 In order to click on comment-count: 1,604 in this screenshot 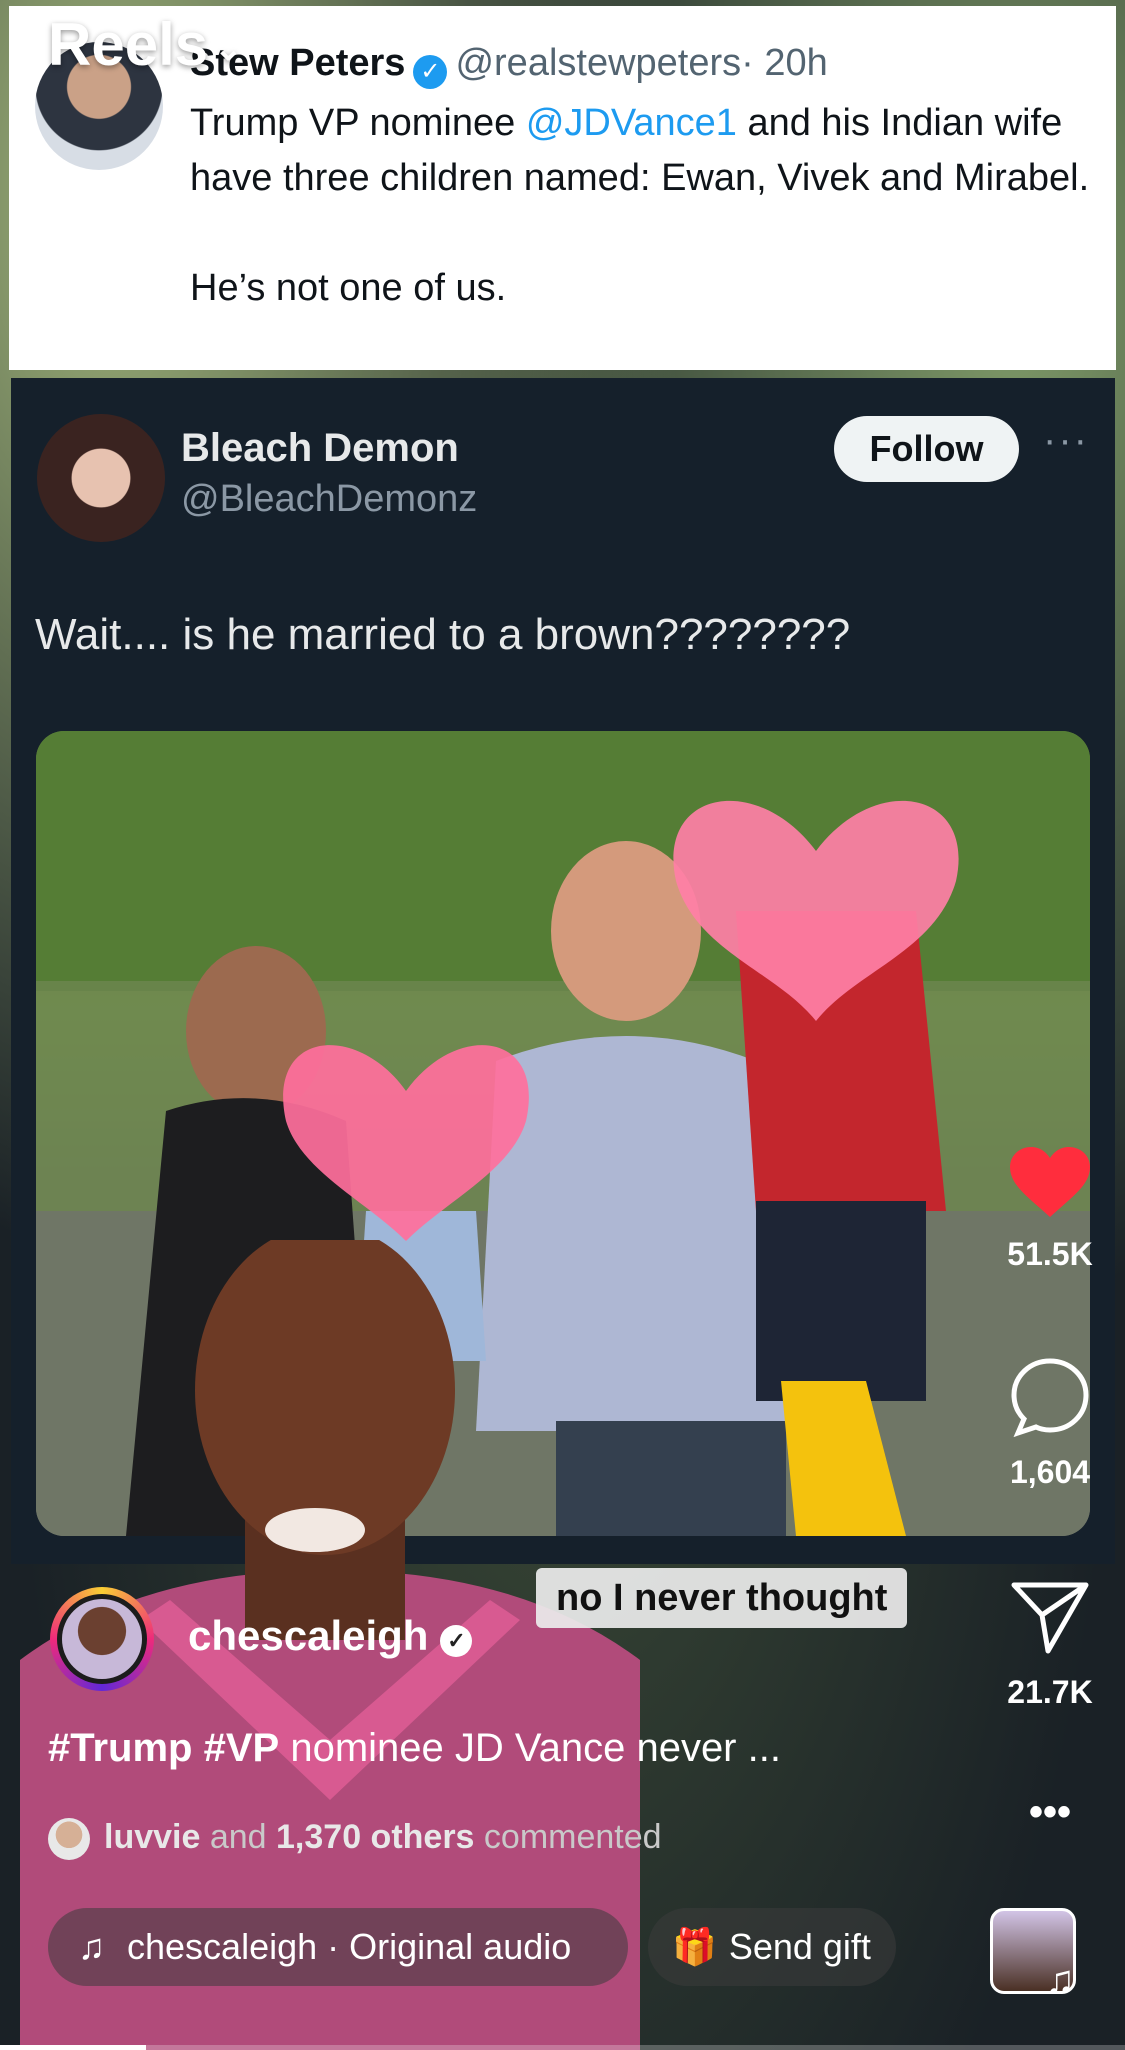, I will do `click(1050, 1472)`.